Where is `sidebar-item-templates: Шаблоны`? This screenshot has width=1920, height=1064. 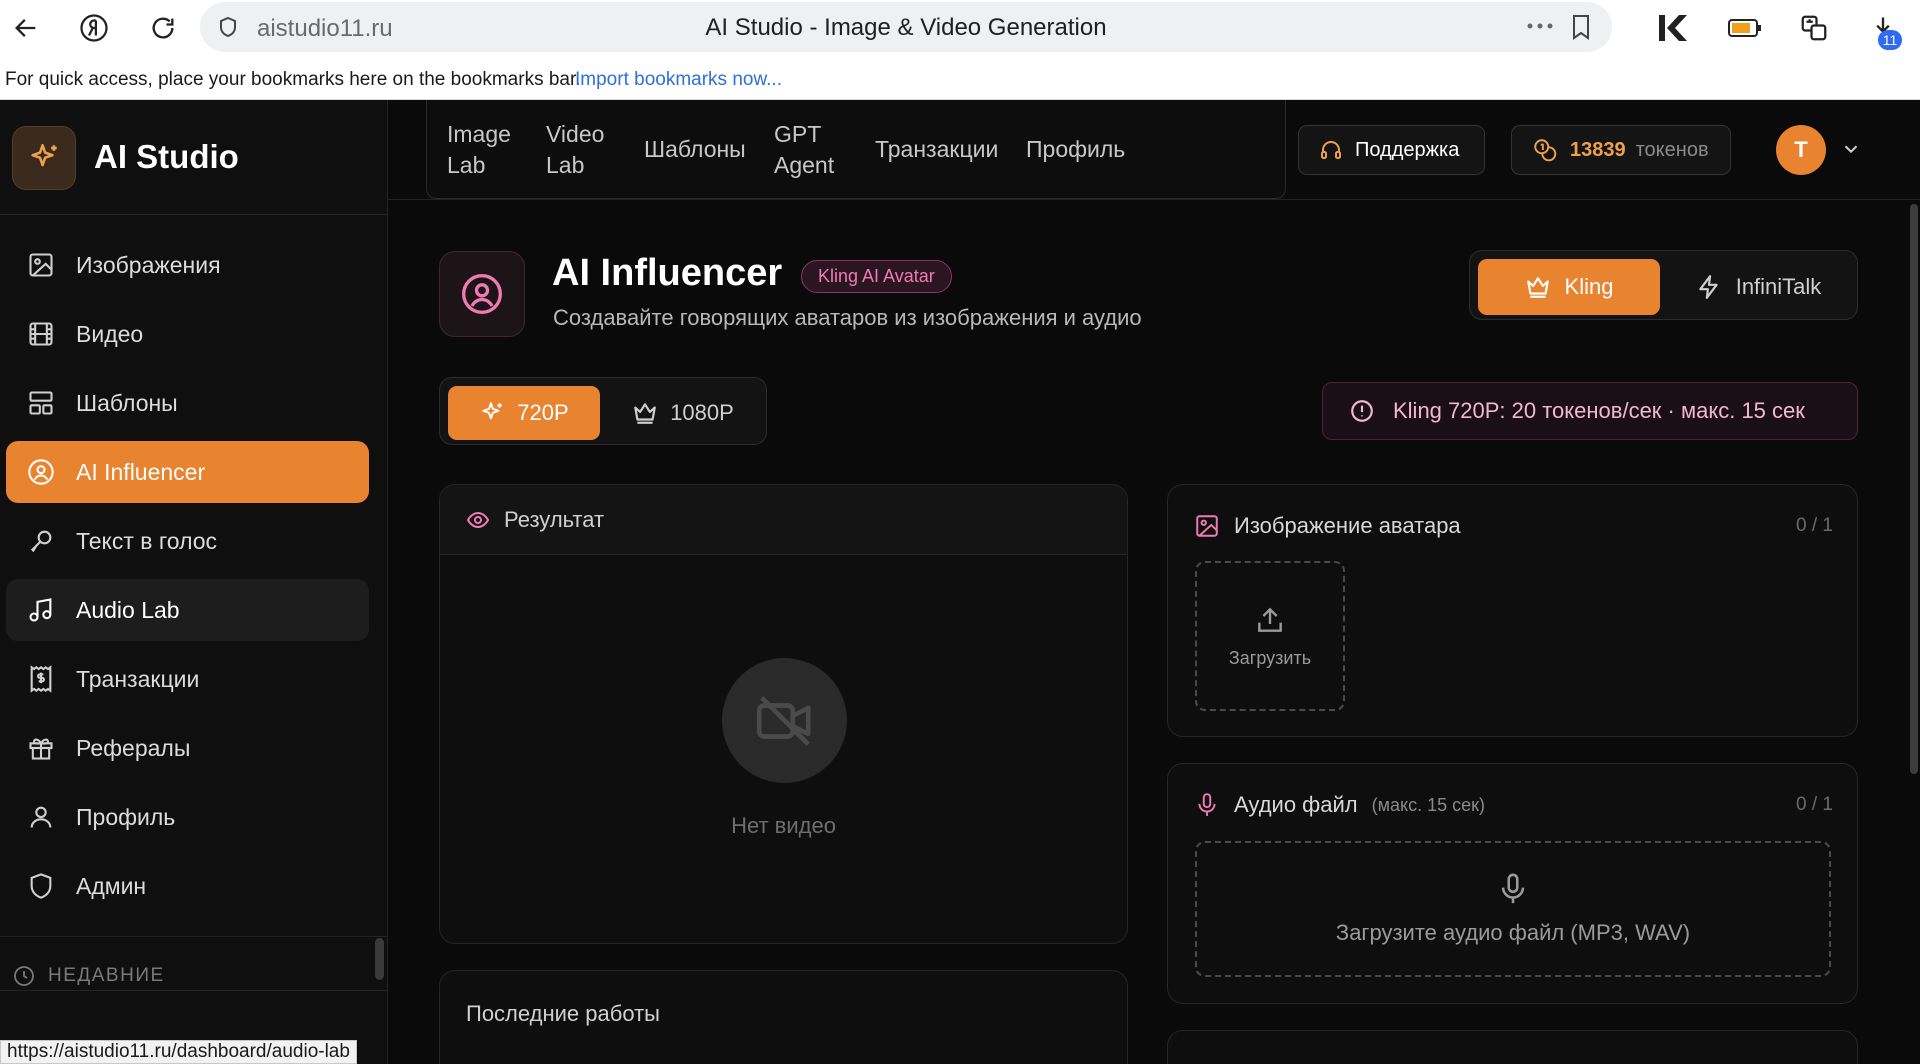 sidebar-item-templates: Шаблоны is located at coordinates (187, 403).